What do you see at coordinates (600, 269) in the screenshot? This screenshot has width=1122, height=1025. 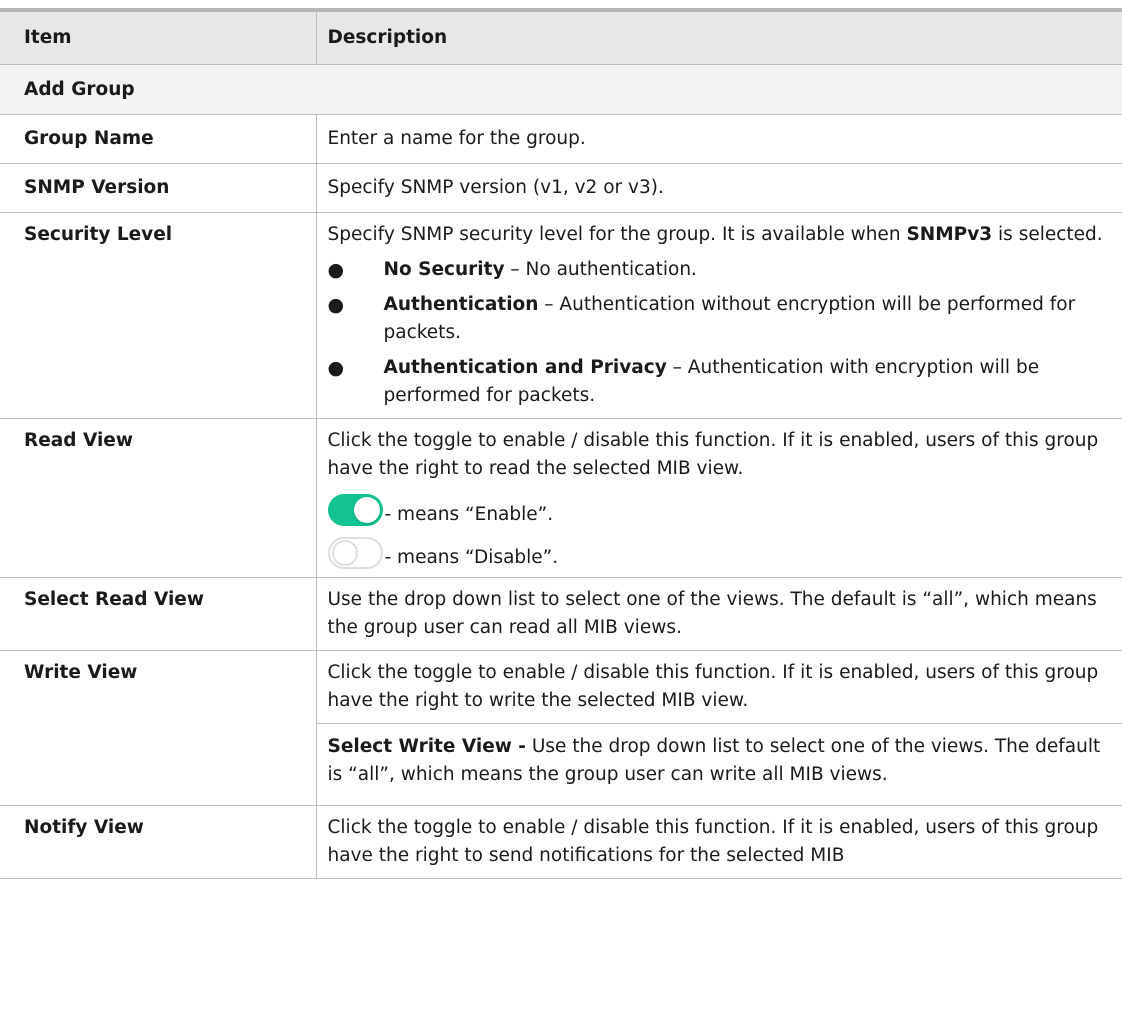 I see `bullet-text: – No authentication.` at bounding box center [600, 269].